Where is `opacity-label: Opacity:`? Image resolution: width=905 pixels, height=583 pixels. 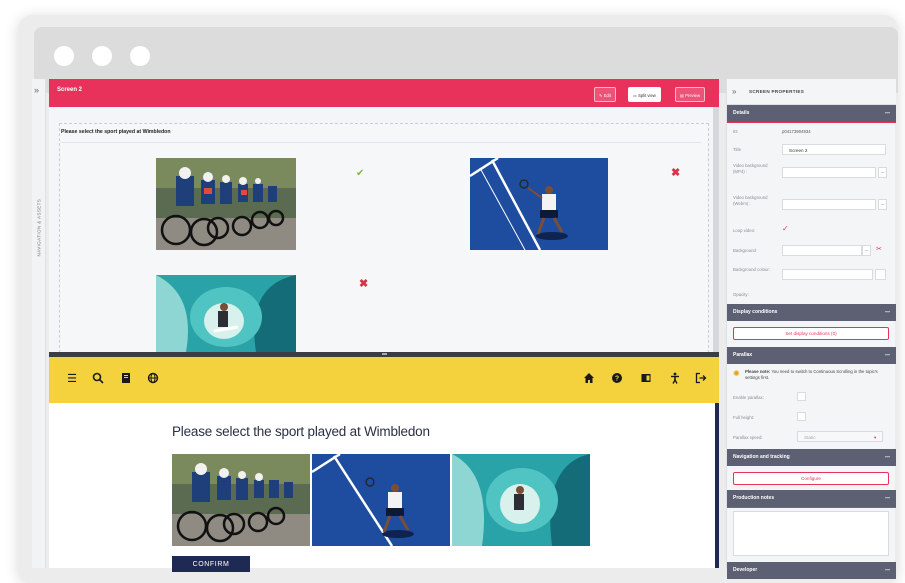 opacity-label: Opacity: is located at coordinates (741, 294).